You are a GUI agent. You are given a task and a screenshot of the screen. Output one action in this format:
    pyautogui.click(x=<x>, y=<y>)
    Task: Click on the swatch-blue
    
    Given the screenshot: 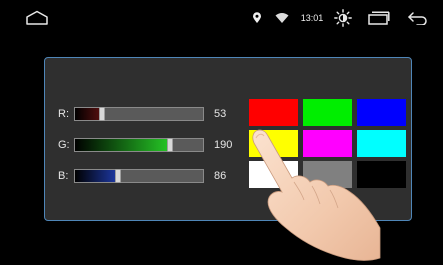 What is the action you would take?
    pyautogui.click(x=381, y=112)
    